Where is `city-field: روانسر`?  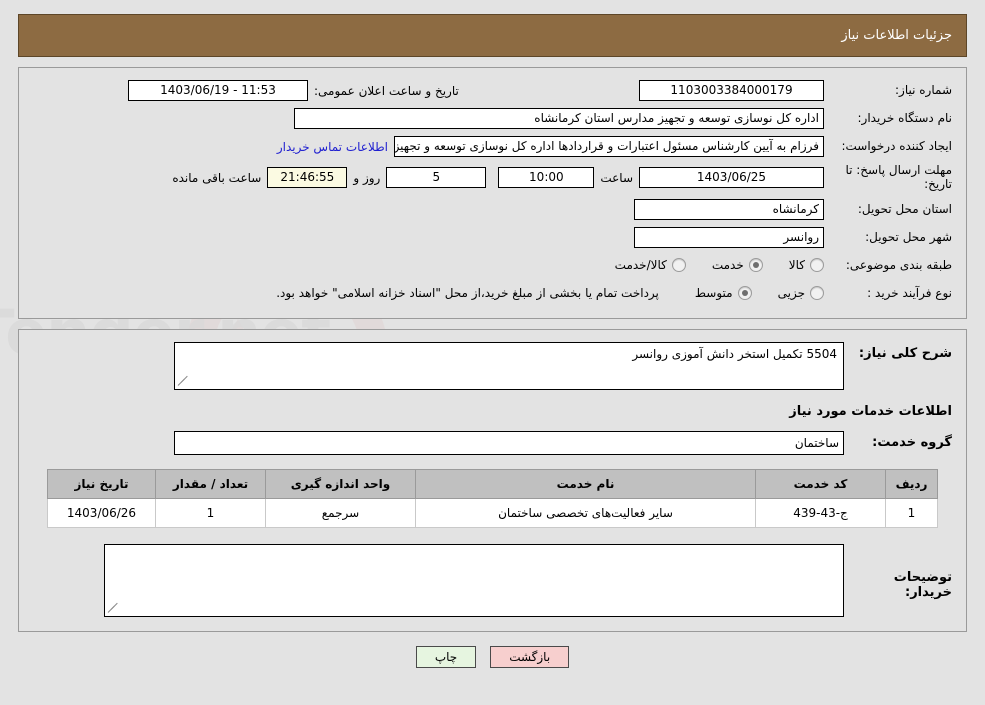 city-field: روانسر is located at coordinates (729, 237).